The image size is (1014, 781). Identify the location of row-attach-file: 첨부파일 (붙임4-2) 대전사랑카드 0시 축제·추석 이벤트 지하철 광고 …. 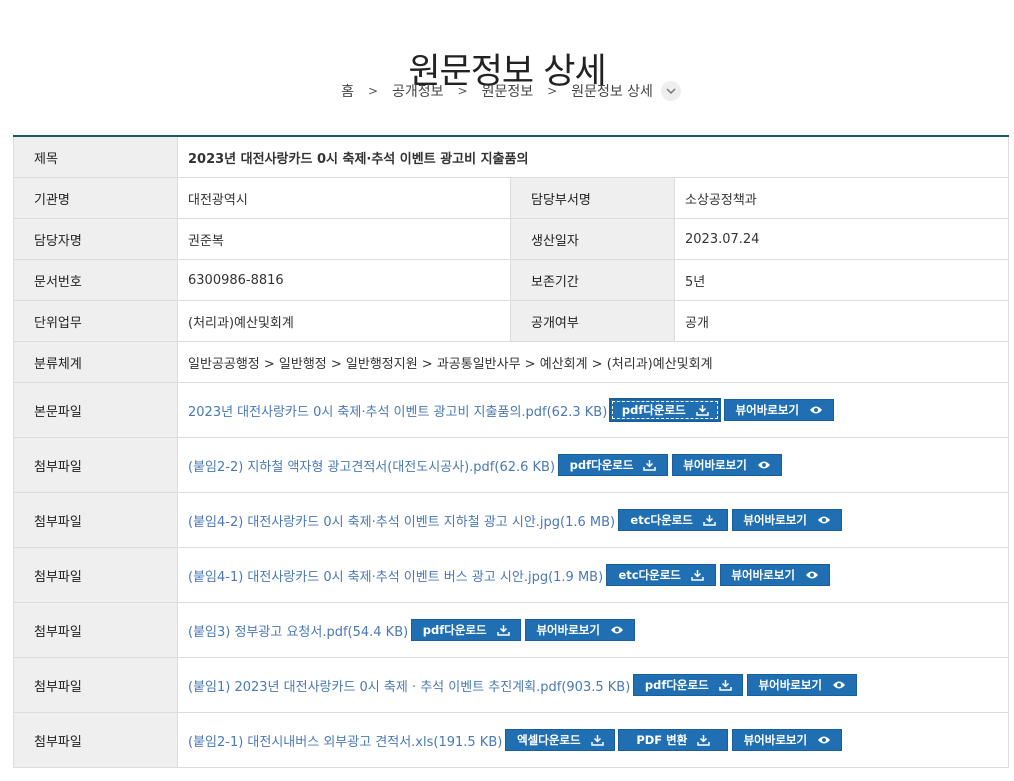
(511, 520).